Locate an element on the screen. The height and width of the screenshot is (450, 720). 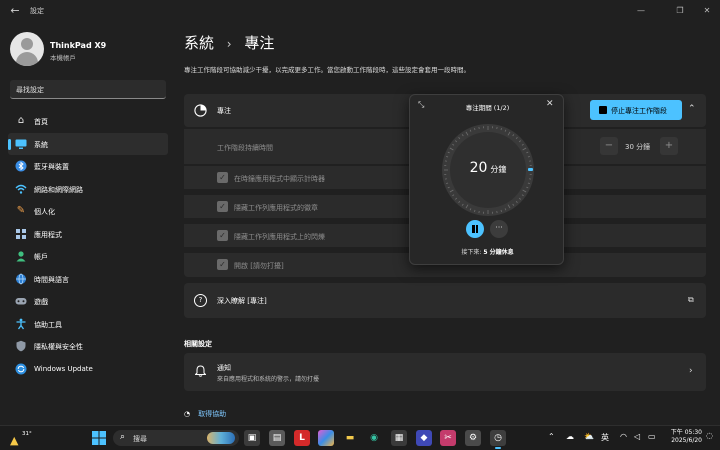
file-explorer-icon: ▬ is located at coordinates (350, 438).